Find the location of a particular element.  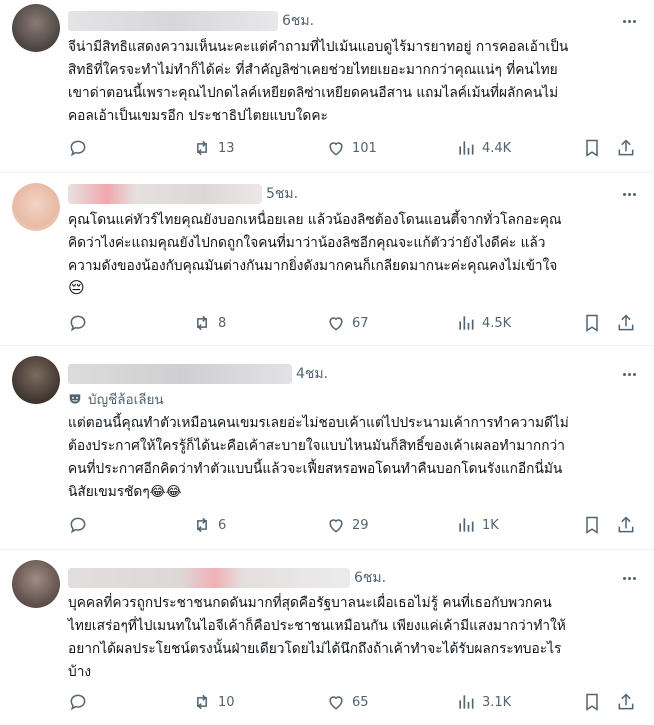

like-button: 65 is located at coordinates (347, 702).